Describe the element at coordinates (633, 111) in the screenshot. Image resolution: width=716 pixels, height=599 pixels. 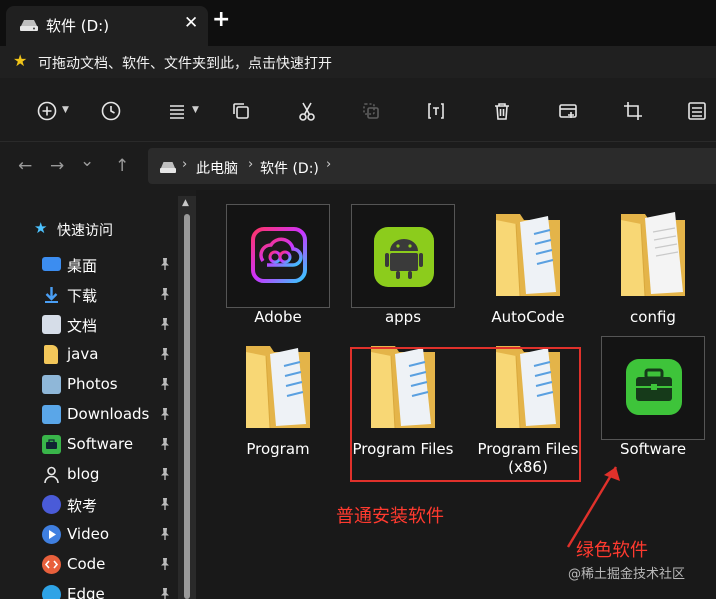
I see `crop-icon` at that location.